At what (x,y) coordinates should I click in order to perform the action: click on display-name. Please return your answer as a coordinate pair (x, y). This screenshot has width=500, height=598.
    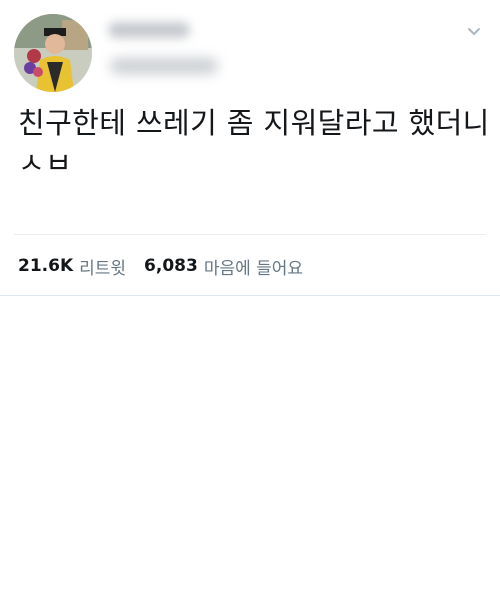
    Looking at the image, I should click on (149, 30).